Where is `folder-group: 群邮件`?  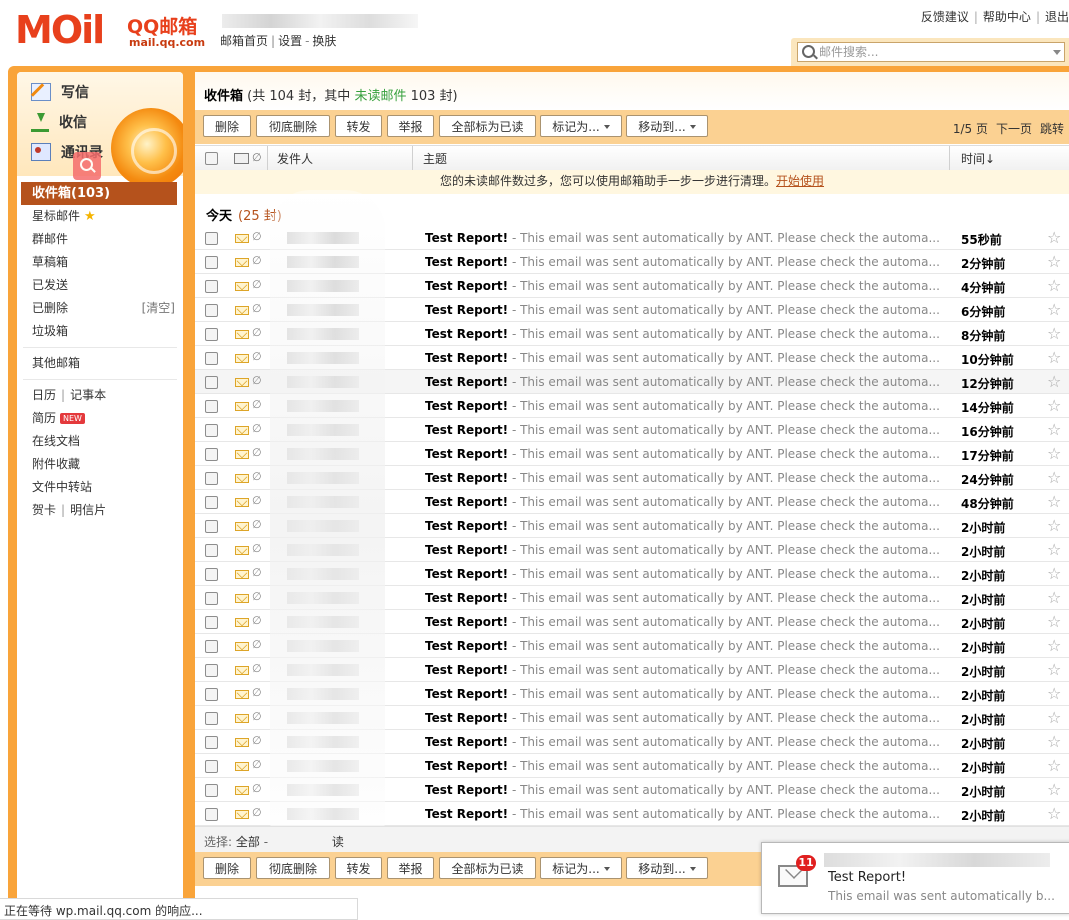 folder-group: 群邮件 is located at coordinates (100, 239).